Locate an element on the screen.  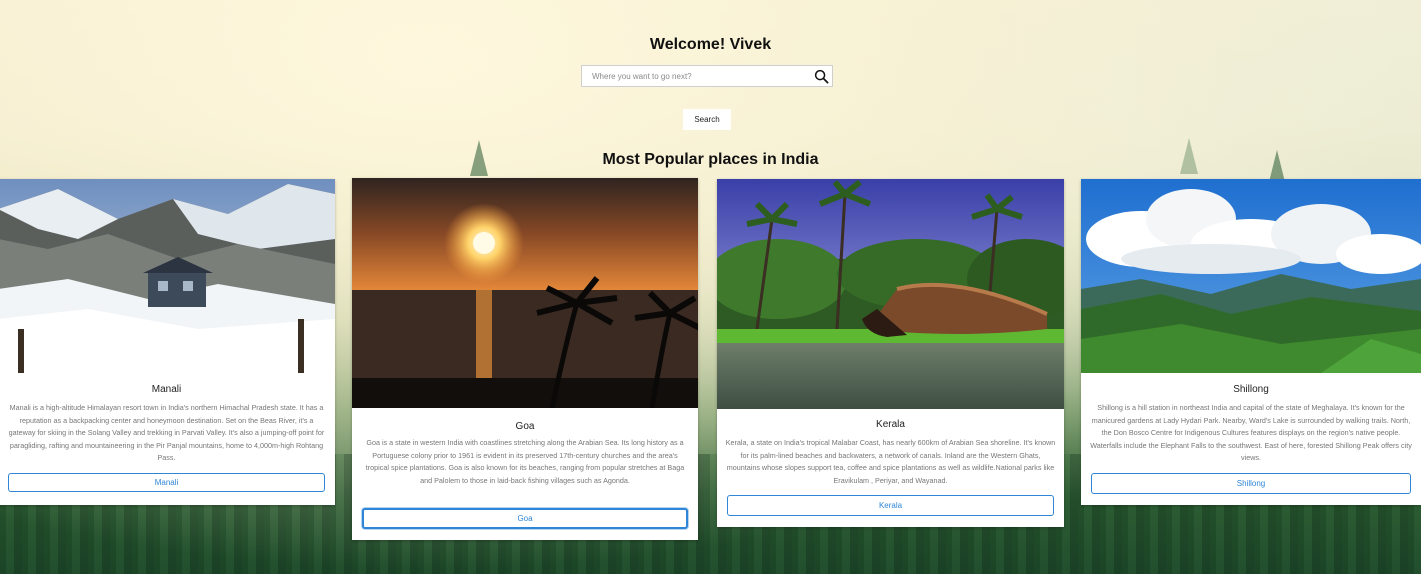
search-button: Search is located at coordinates (707, 119).